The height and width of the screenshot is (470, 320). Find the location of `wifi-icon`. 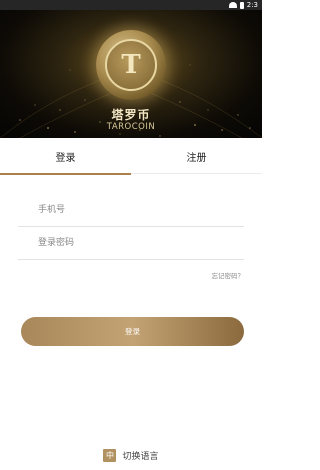

wifi-icon is located at coordinates (232, 5).